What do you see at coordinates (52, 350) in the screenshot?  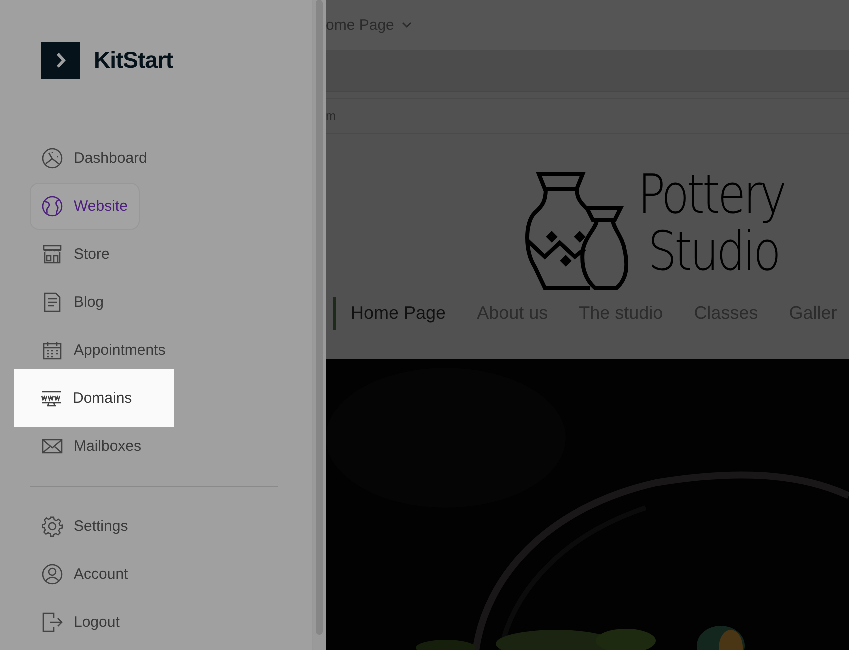 I see `calendar-icon` at bounding box center [52, 350].